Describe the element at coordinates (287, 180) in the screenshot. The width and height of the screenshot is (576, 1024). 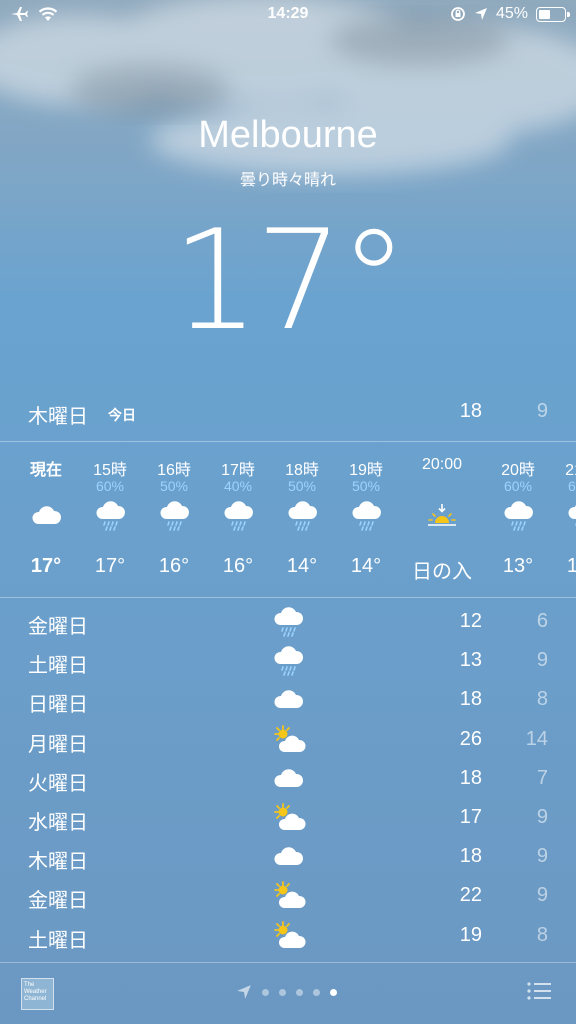
I see `weather-condition: 曇り時々晴れ` at that location.